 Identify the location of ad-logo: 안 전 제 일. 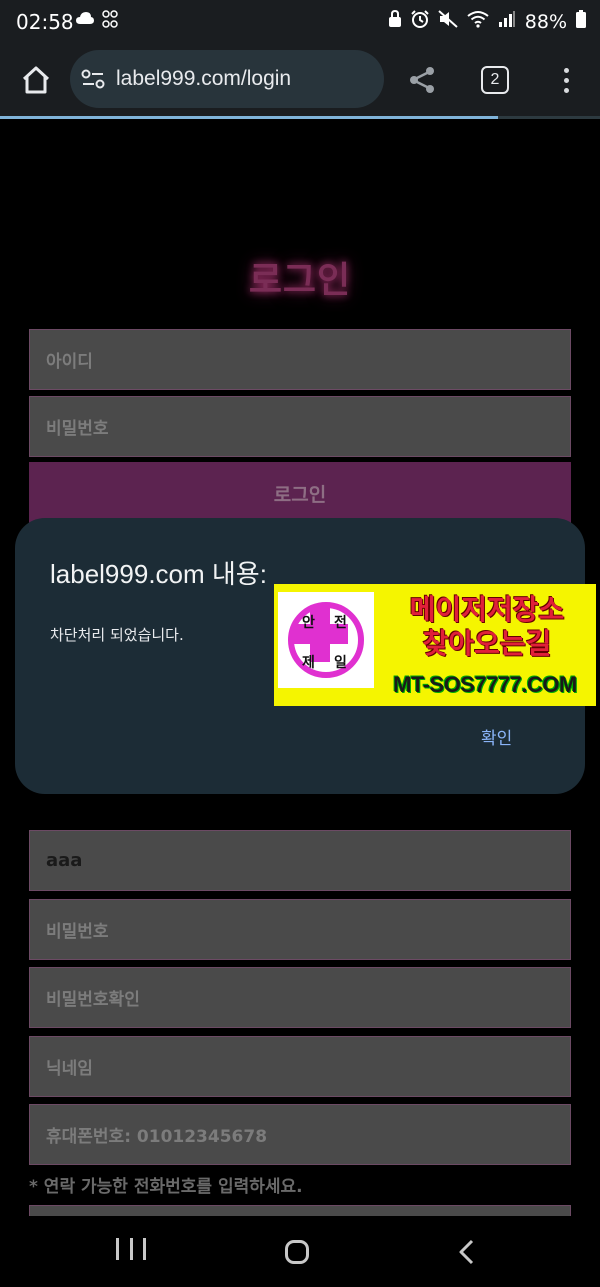
(326, 640).